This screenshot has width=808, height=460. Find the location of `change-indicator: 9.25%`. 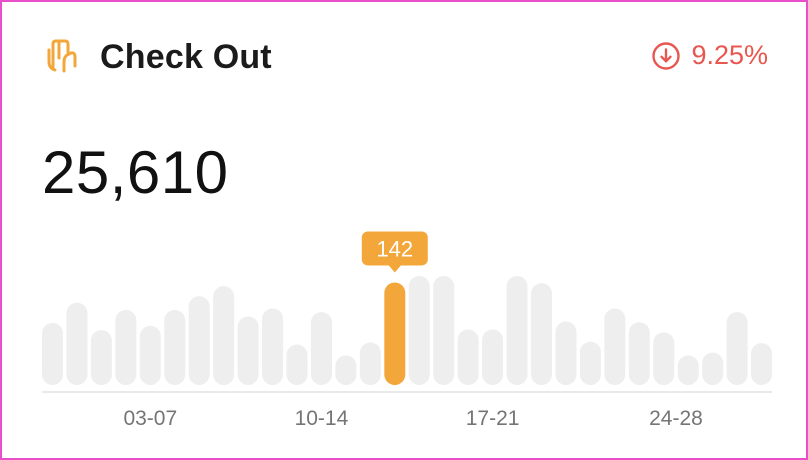

change-indicator: 9.25% is located at coordinates (709, 55).